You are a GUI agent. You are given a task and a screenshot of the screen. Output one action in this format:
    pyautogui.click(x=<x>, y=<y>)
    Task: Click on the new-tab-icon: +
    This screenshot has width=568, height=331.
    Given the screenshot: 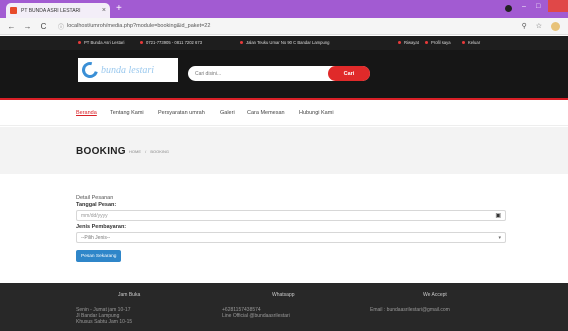 What is the action you would take?
    pyautogui.click(x=119, y=8)
    